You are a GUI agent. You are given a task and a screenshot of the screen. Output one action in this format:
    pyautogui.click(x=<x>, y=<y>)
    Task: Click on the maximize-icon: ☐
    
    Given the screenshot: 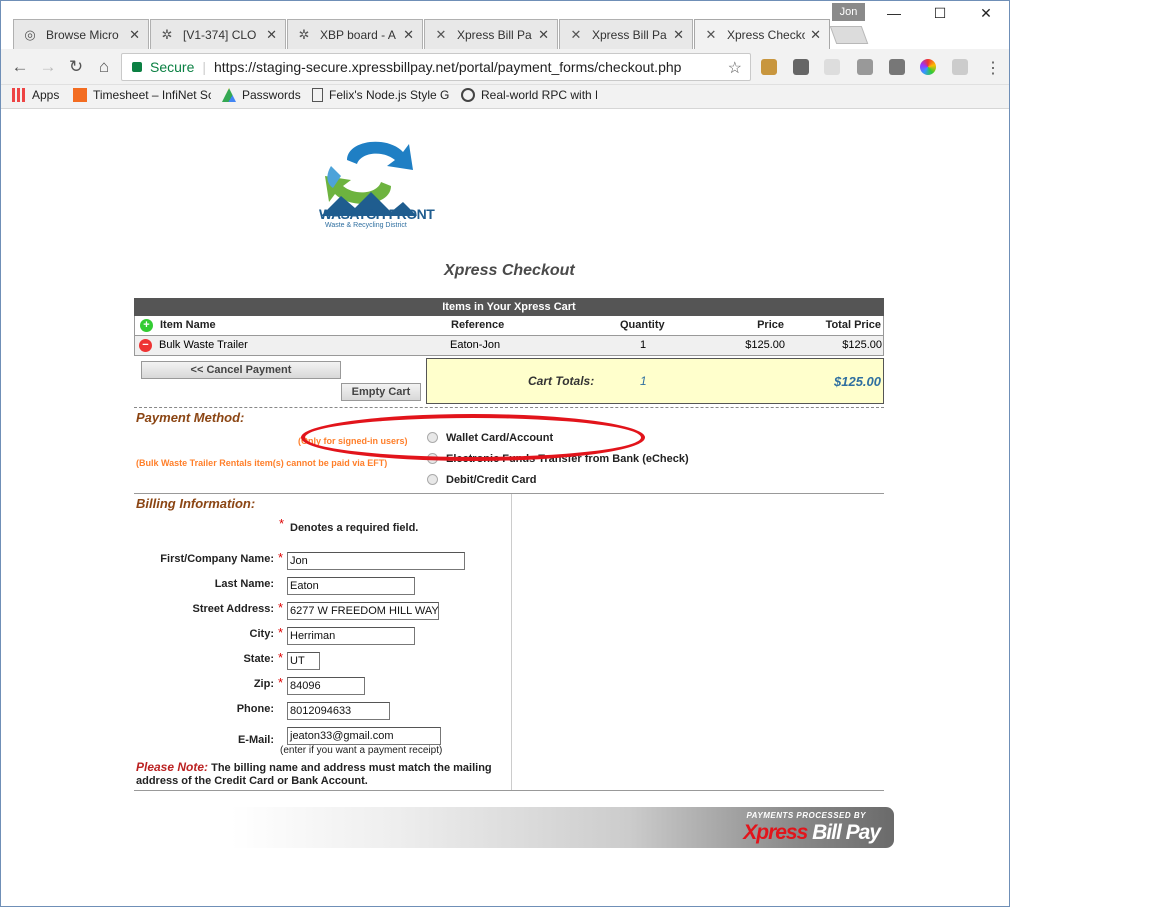 What is the action you would take?
    pyautogui.click(x=940, y=13)
    